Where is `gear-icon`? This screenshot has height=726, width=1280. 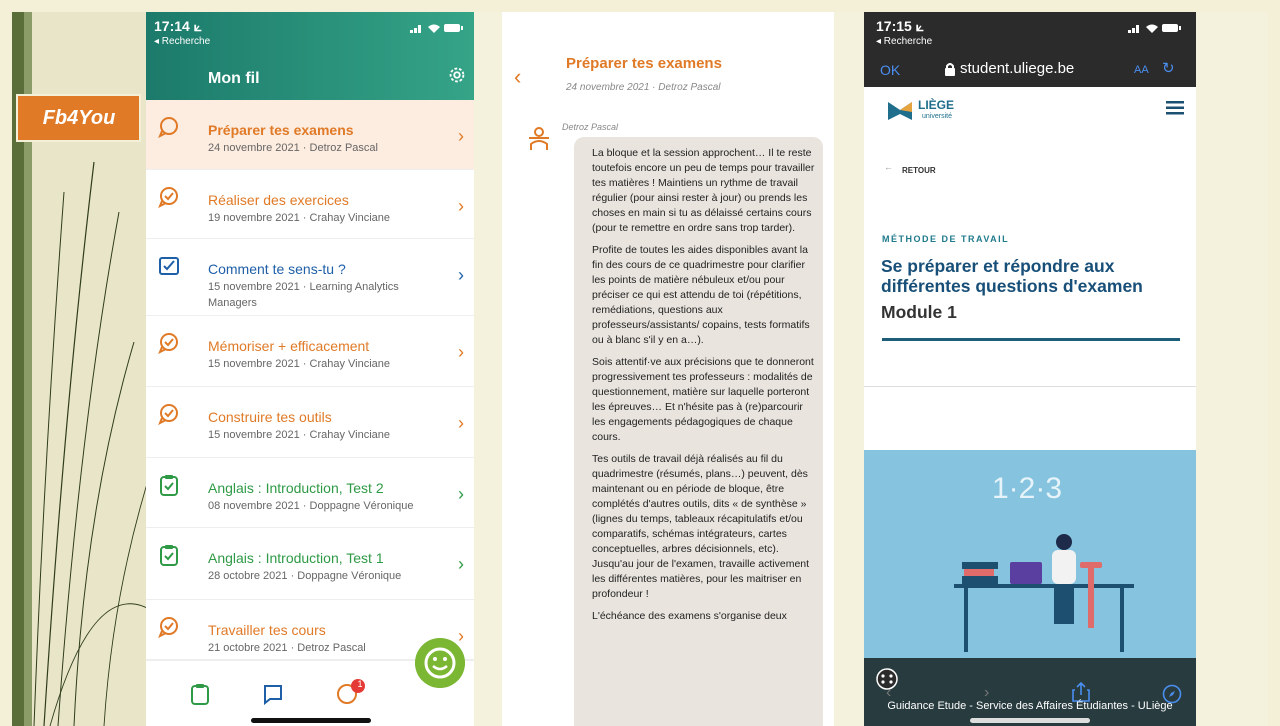 gear-icon is located at coordinates (457, 75).